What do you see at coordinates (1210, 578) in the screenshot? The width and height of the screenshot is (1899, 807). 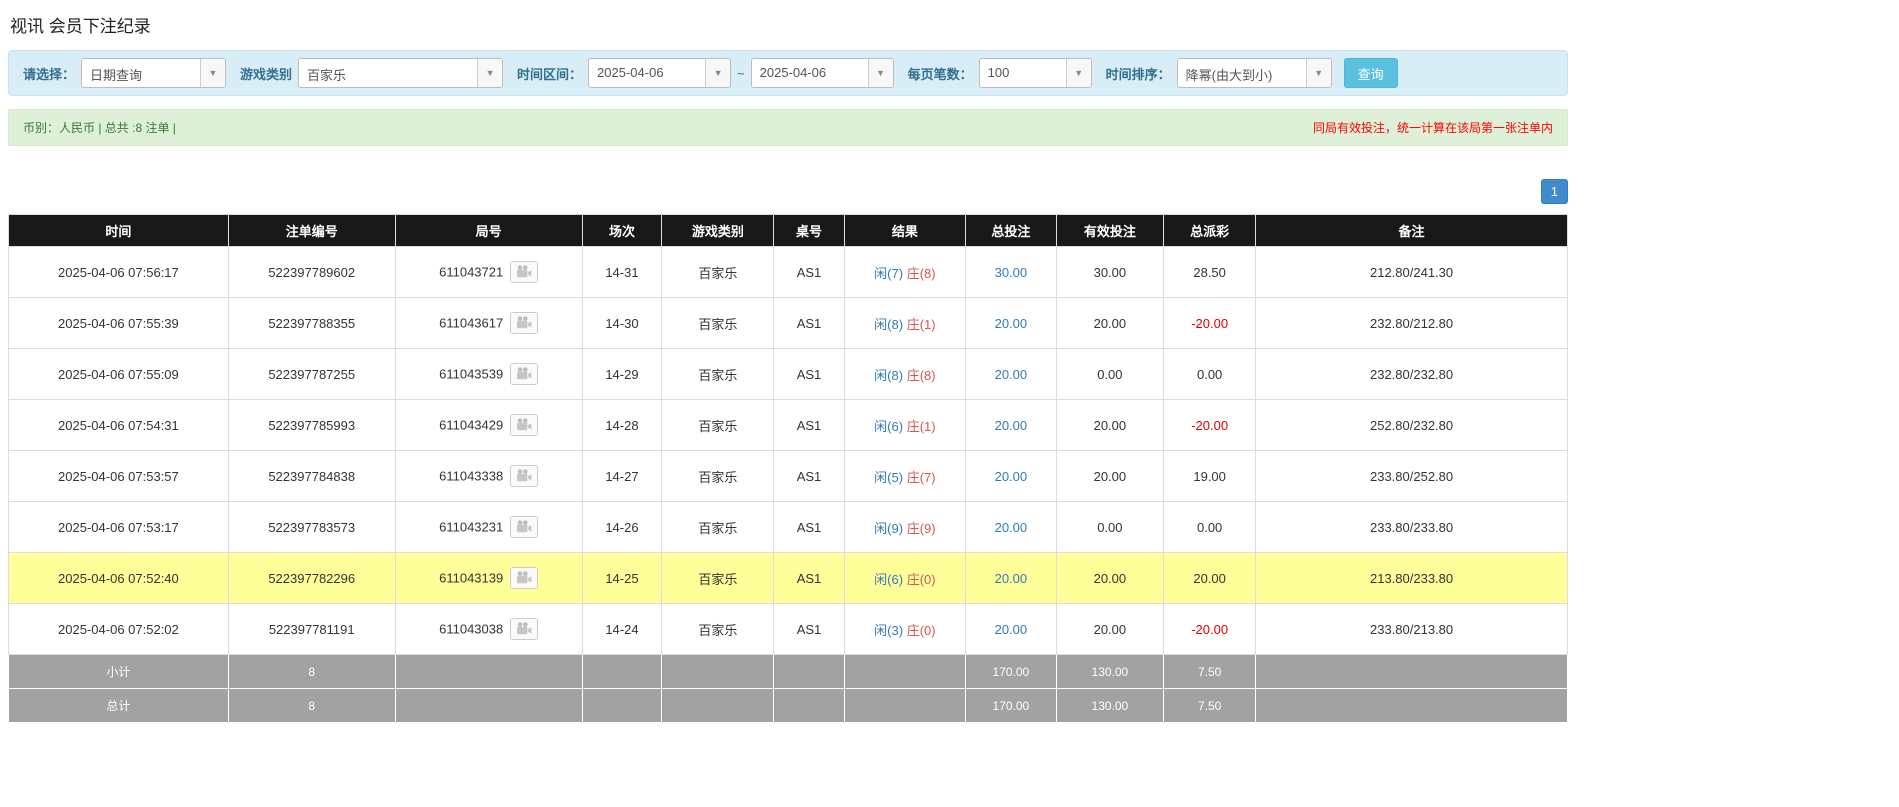 I see `cell-payout: 20.00` at bounding box center [1210, 578].